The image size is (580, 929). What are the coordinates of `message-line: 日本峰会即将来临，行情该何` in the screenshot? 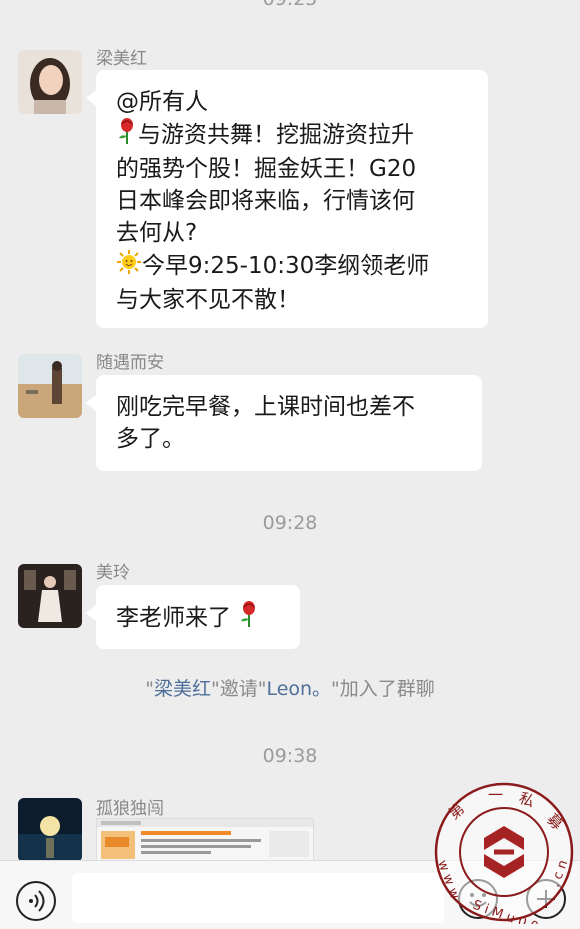 It's located at (265, 201).